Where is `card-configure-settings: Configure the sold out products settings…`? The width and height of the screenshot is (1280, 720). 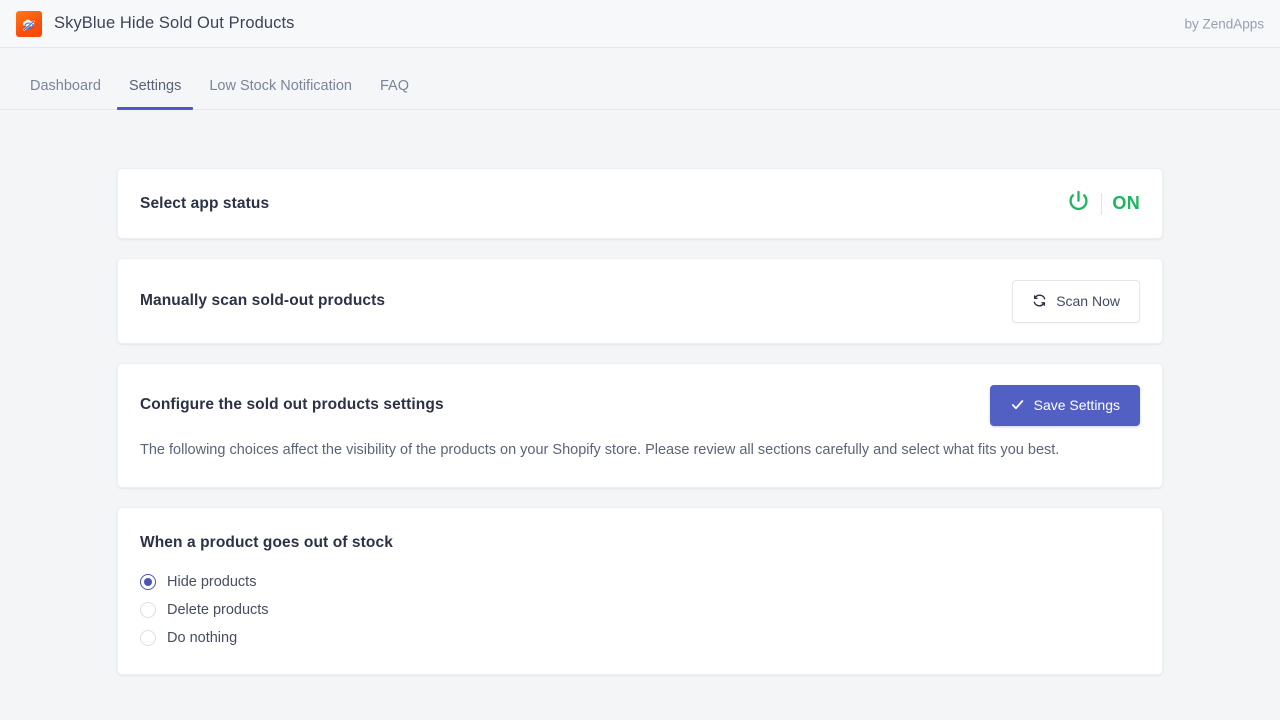 card-configure-settings: Configure the sold out products settings… is located at coordinates (640, 426).